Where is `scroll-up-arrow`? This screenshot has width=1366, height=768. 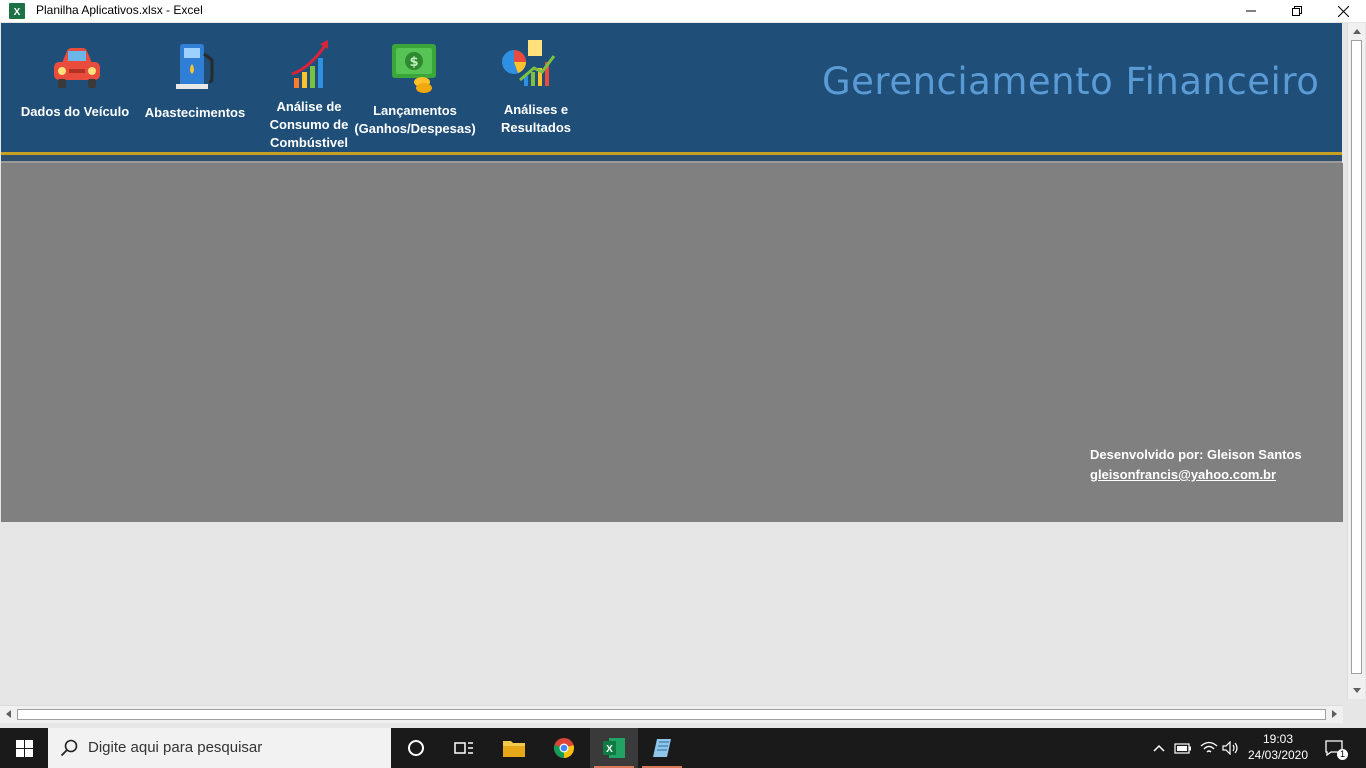
scroll-up-arrow is located at coordinates (1356, 31).